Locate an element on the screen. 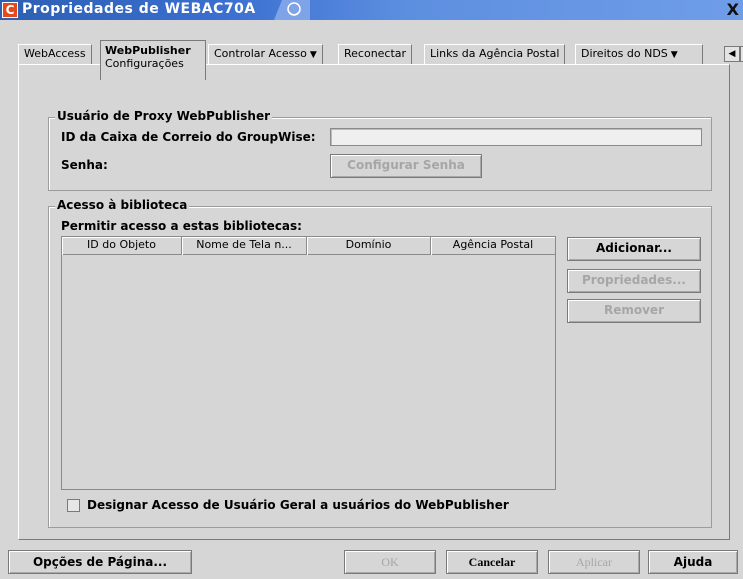 The width and height of the screenshot is (743, 579). tab-label: WebPublisher is located at coordinates (148, 50).